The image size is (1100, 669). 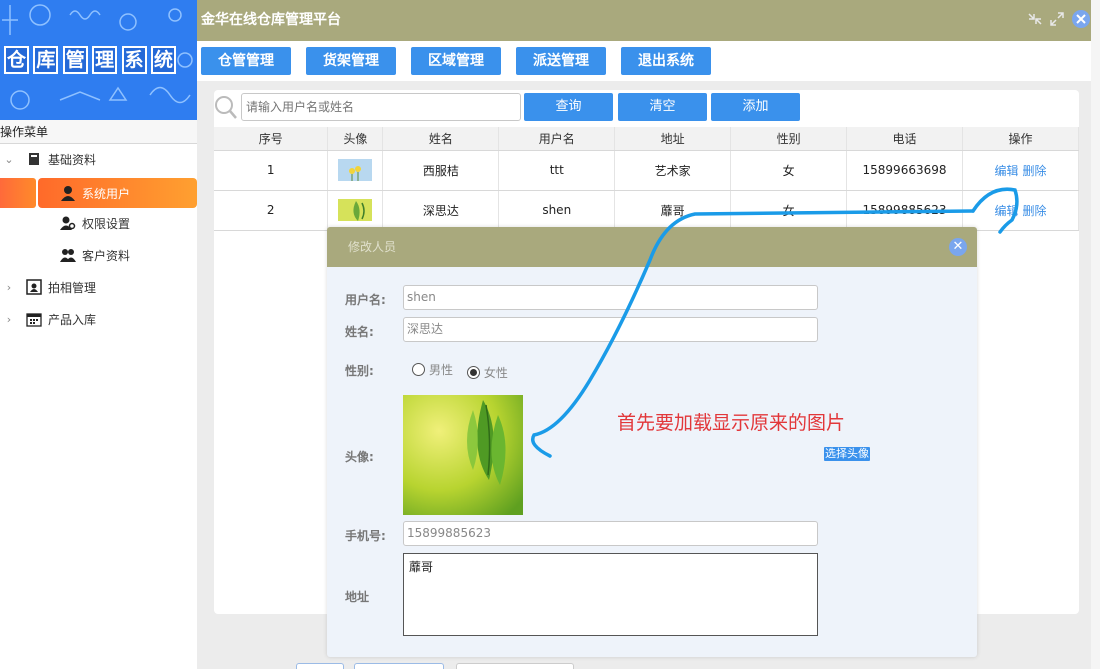 What do you see at coordinates (357, 597) in the screenshot?
I see `address-label: 地址` at bounding box center [357, 597].